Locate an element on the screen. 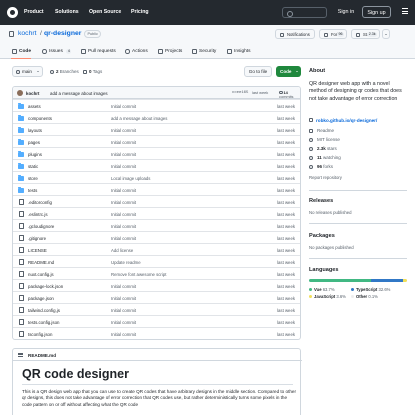  table-row: tests.config.json Initial commit last week is located at coordinates (156, 321).